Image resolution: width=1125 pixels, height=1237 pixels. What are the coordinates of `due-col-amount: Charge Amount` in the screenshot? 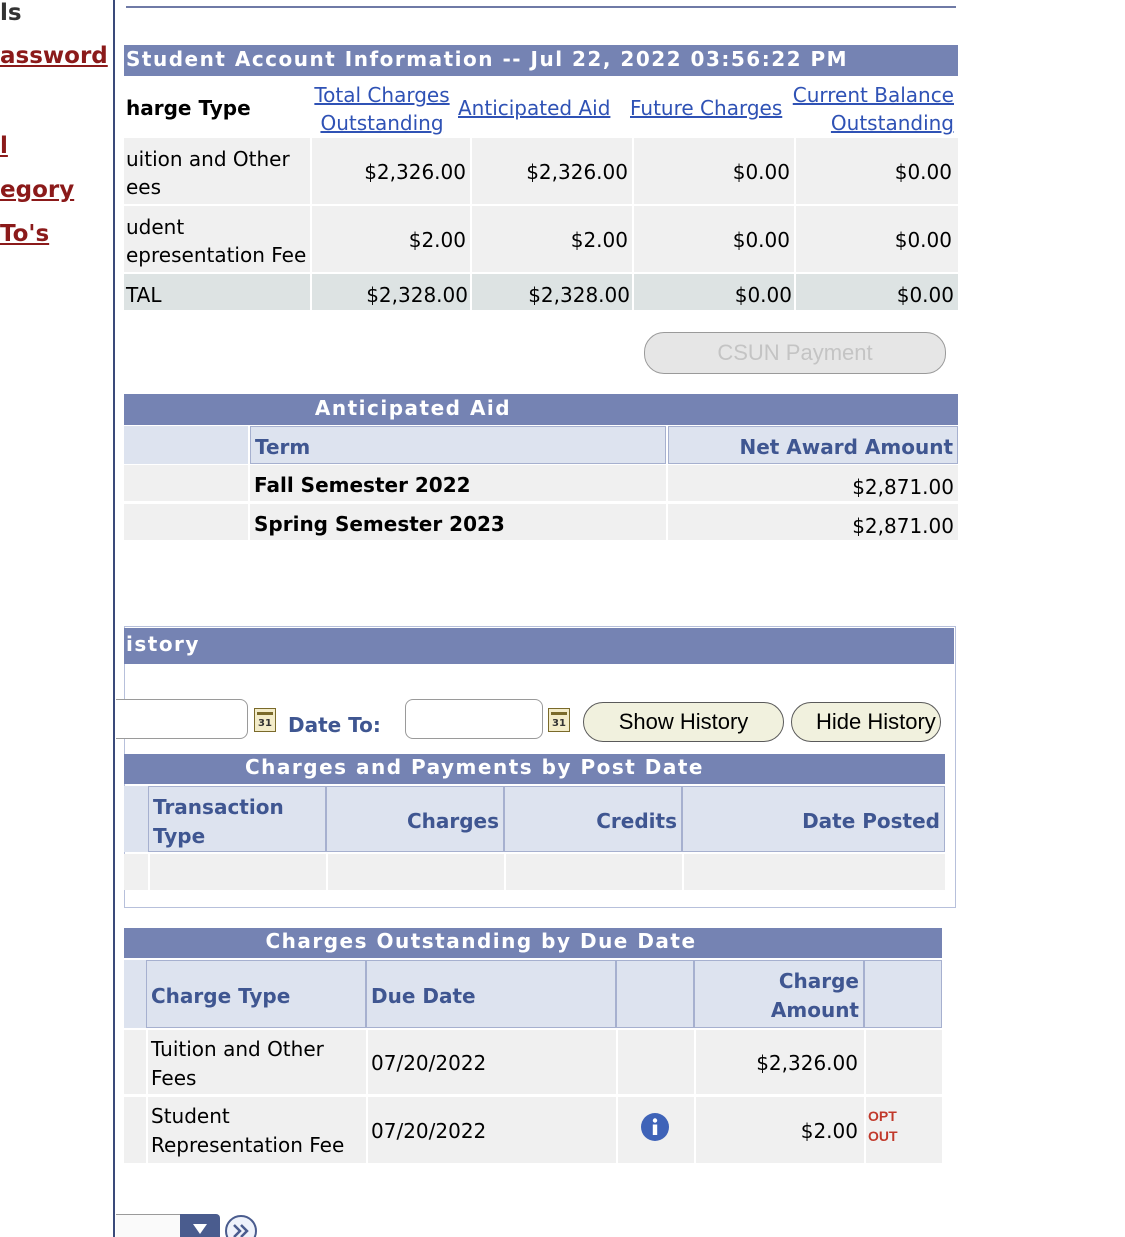 It's located at (779, 994).